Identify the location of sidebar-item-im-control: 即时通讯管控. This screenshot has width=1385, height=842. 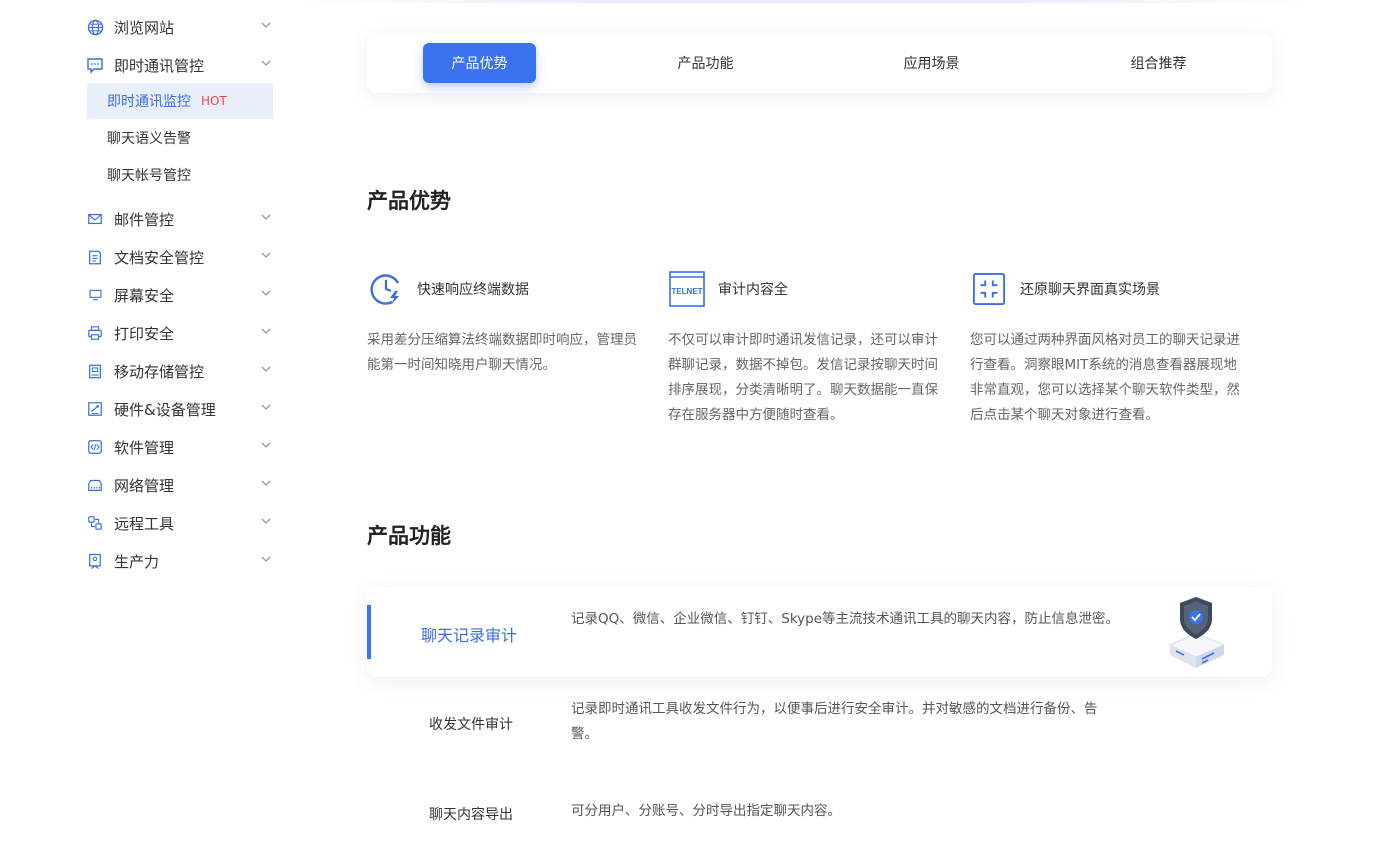
(181, 65).